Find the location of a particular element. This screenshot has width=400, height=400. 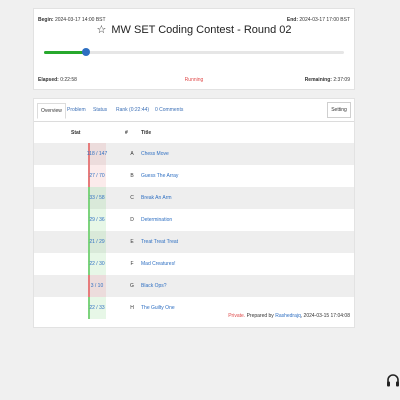

problem-link: Determination is located at coordinates (156, 220).